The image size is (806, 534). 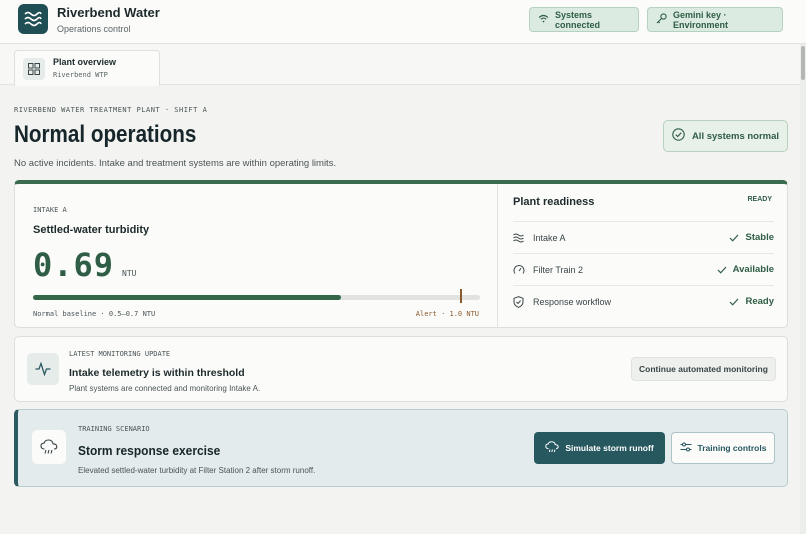 What do you see at coordinates (753, 269) in the screenshot?
I see `readiness-value-text: Available` at bounding box center [753, 269].